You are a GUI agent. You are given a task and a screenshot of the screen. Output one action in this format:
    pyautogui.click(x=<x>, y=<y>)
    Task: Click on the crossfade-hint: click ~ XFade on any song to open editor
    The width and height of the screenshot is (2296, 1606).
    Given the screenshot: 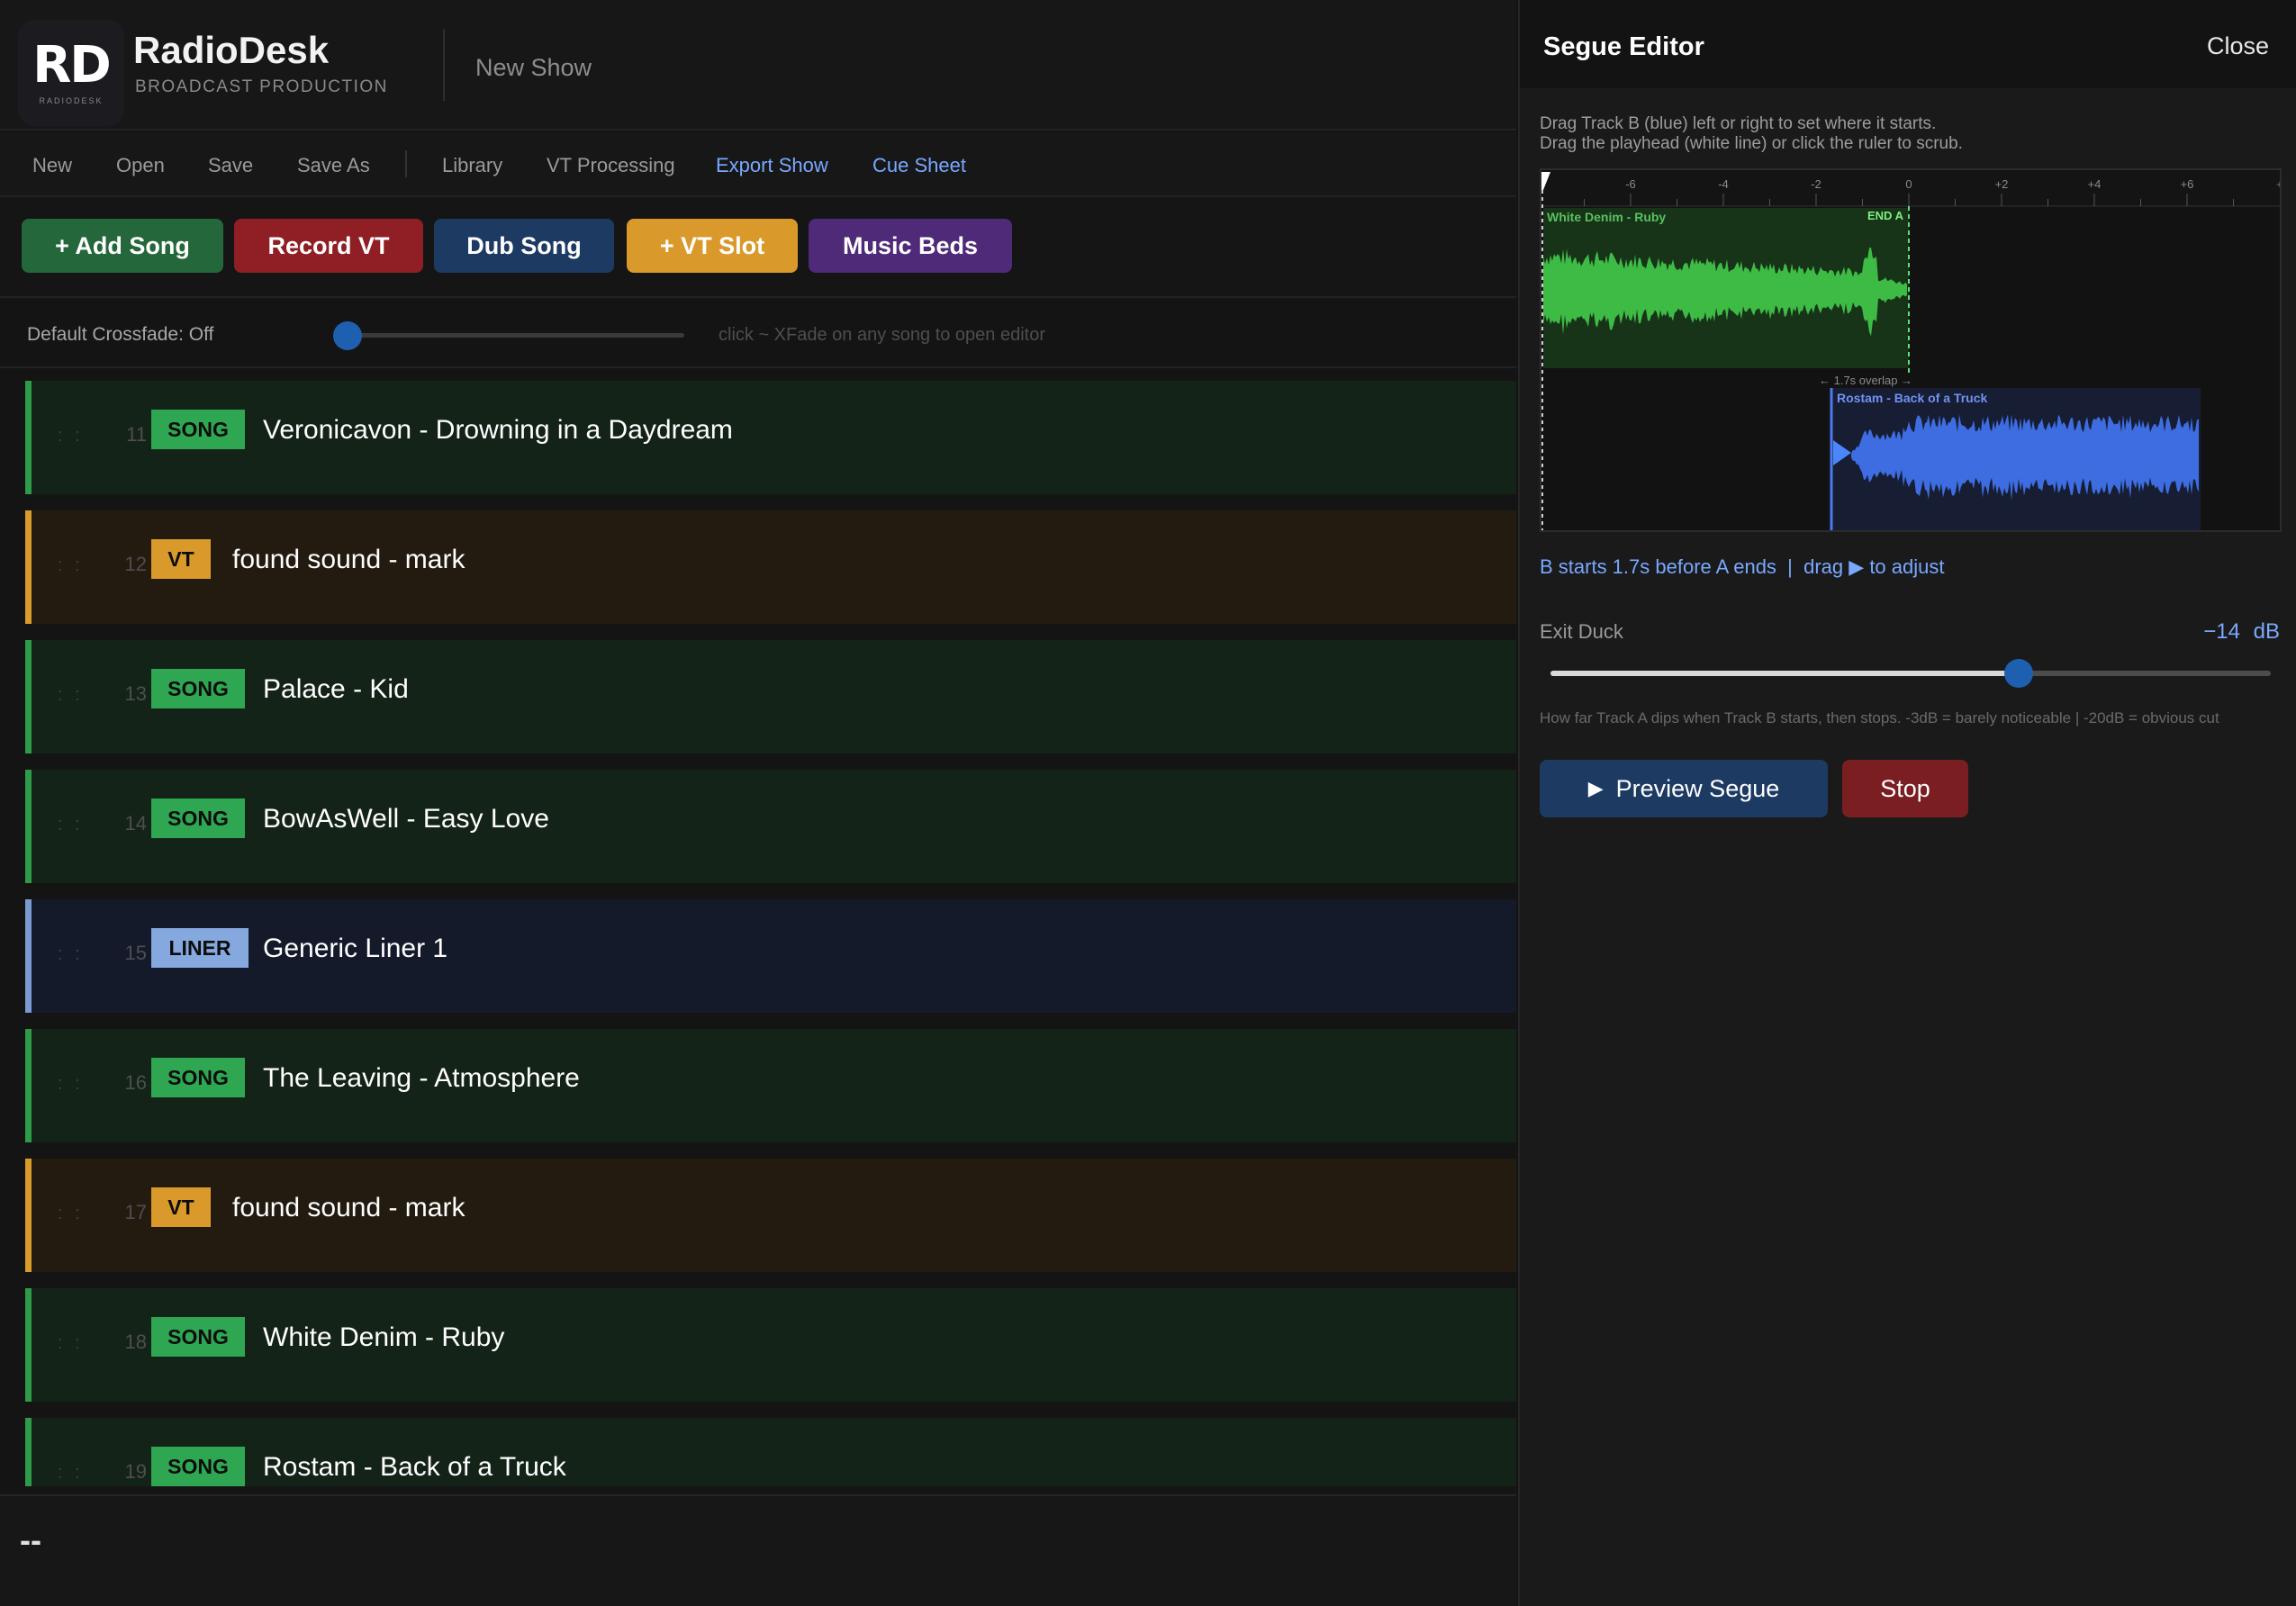 What is the action you would take?
    pyautogui.click(x=882, y=335)
    